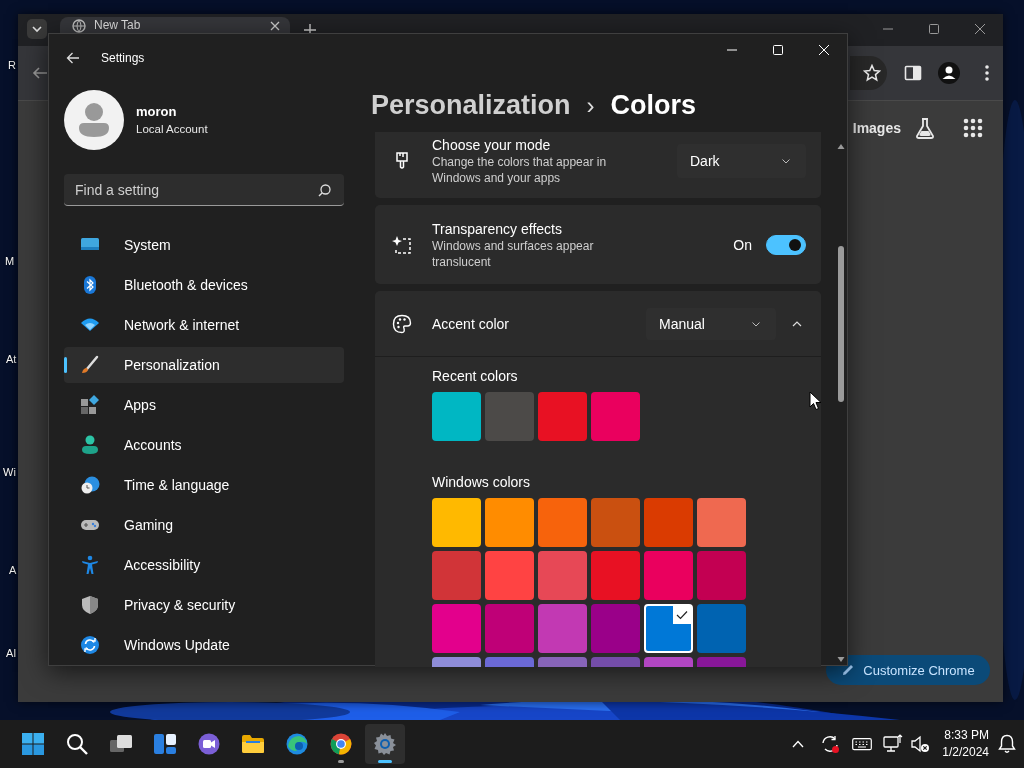 The image size is (1024, 768). What do you see at coordinates (204, 605) in the screenshot?
I see `nav-item: Privacy & security` at bounding box center [204, 605].